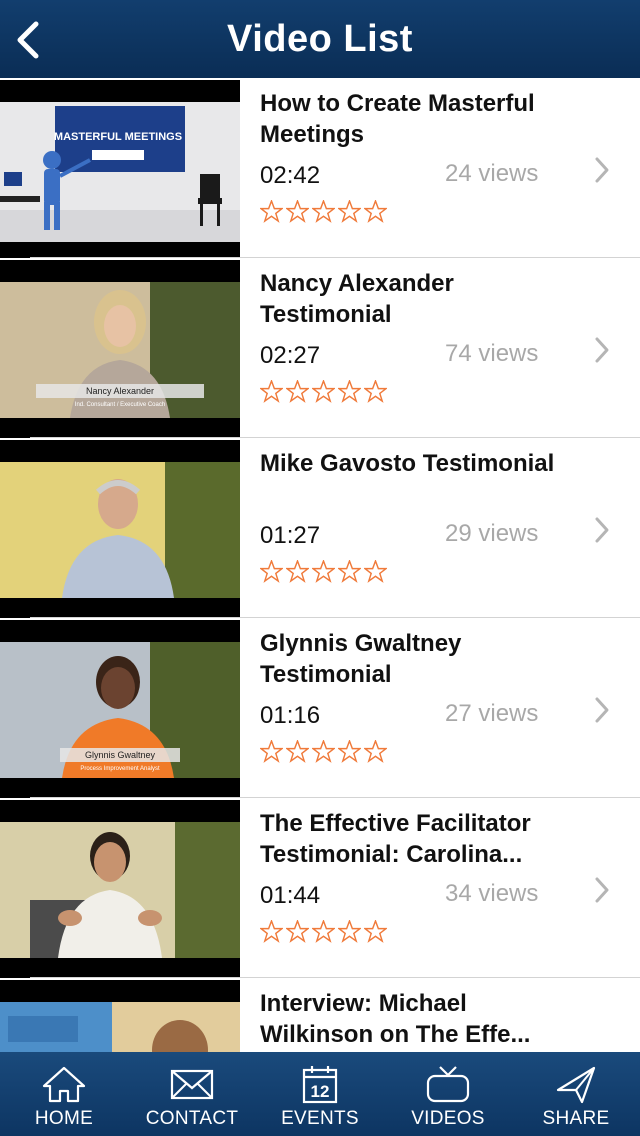 The image size is (640, 1136). What do you see at coordinates (357, 299) in the screenshot?
I see `video-title: Nancy Alexander Testimonial` at bounding box center [357, 299].